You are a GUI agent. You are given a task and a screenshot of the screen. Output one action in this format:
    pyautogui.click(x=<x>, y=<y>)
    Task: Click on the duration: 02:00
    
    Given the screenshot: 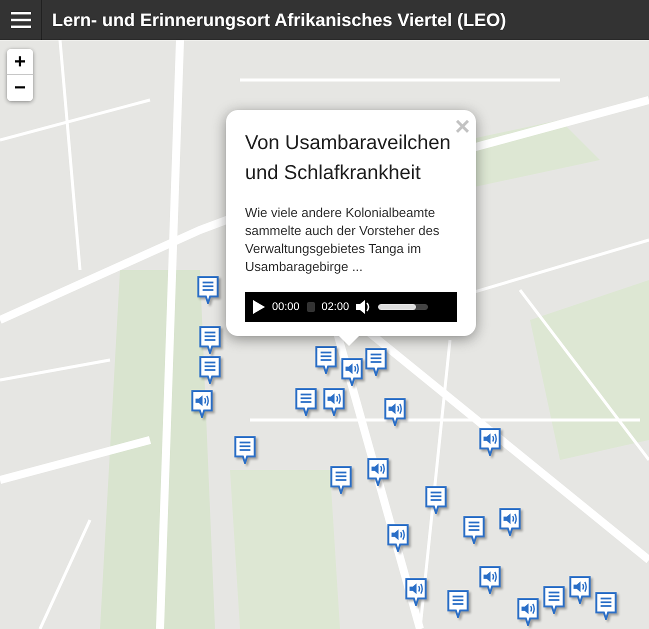 What is the action you would take?
    pyautogui.click(x=336, y=307)
    